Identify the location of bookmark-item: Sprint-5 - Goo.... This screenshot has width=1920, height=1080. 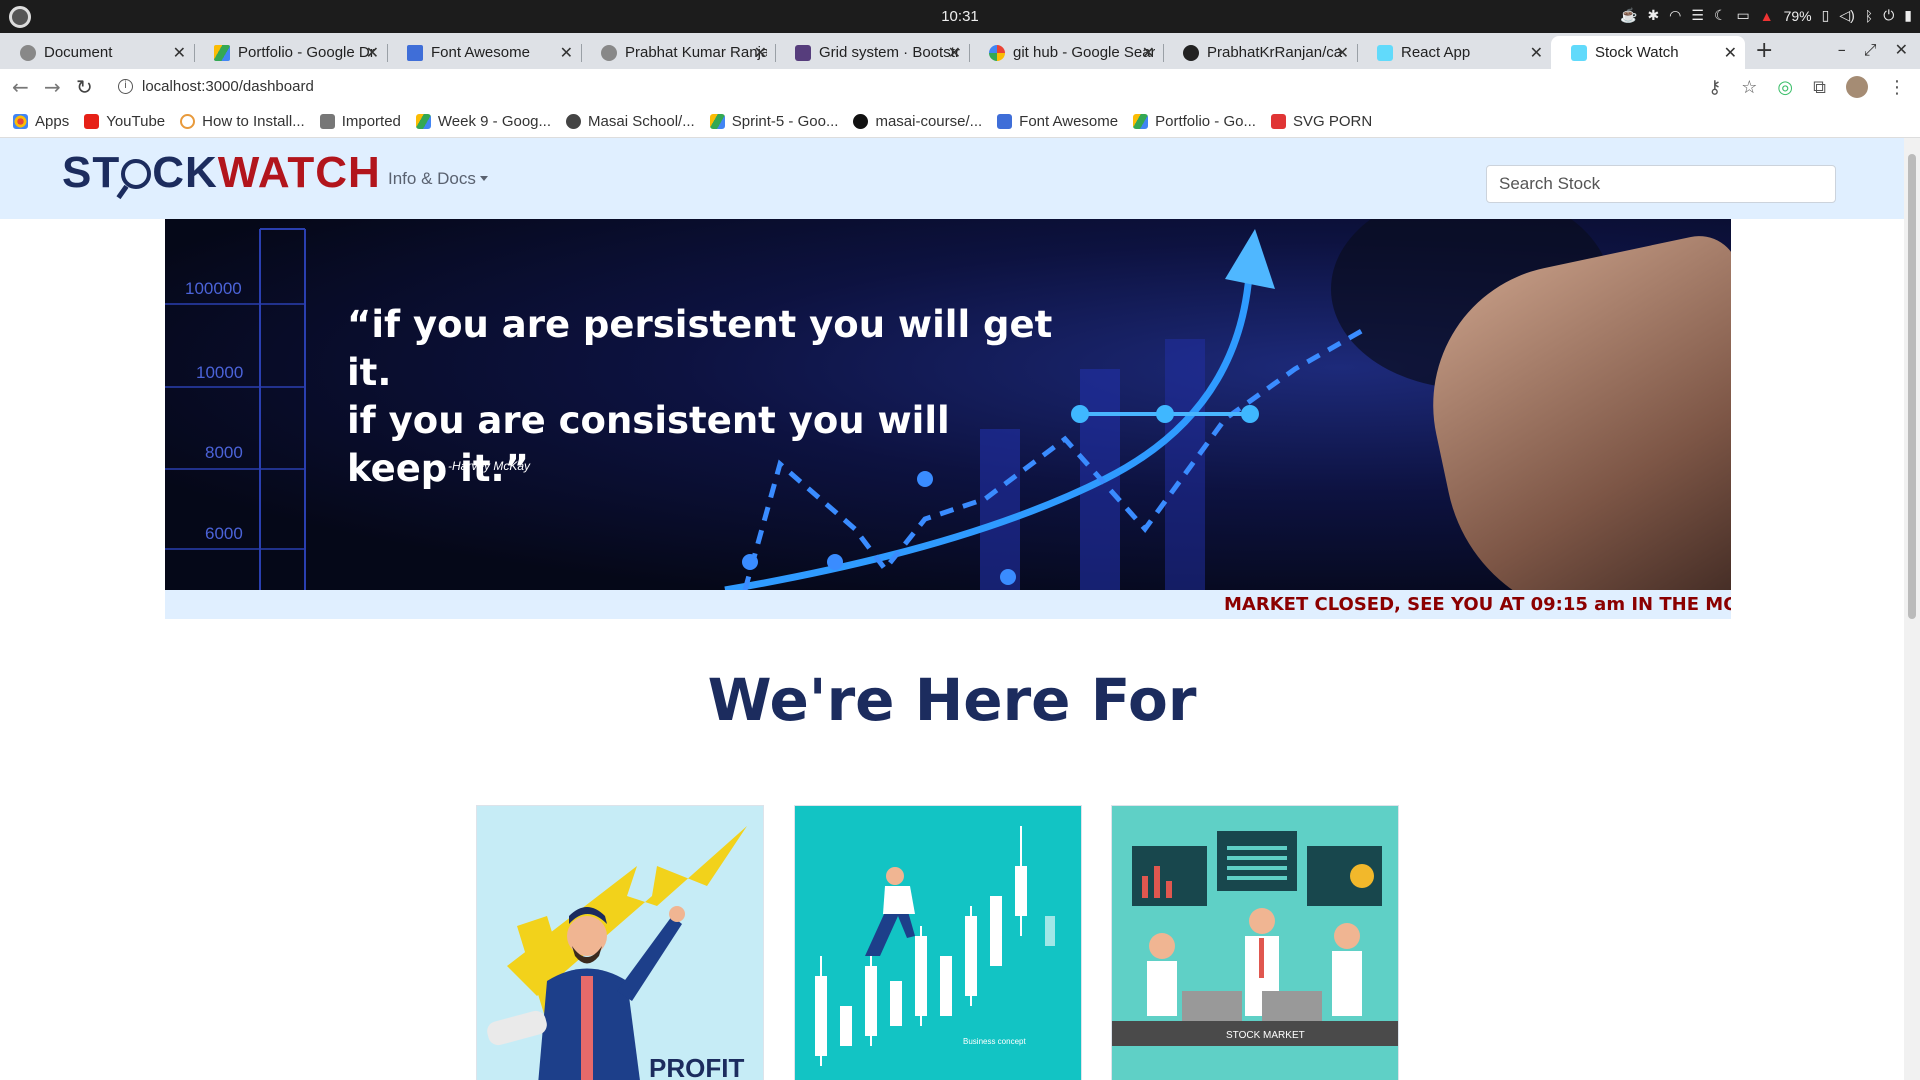
(773, 121).